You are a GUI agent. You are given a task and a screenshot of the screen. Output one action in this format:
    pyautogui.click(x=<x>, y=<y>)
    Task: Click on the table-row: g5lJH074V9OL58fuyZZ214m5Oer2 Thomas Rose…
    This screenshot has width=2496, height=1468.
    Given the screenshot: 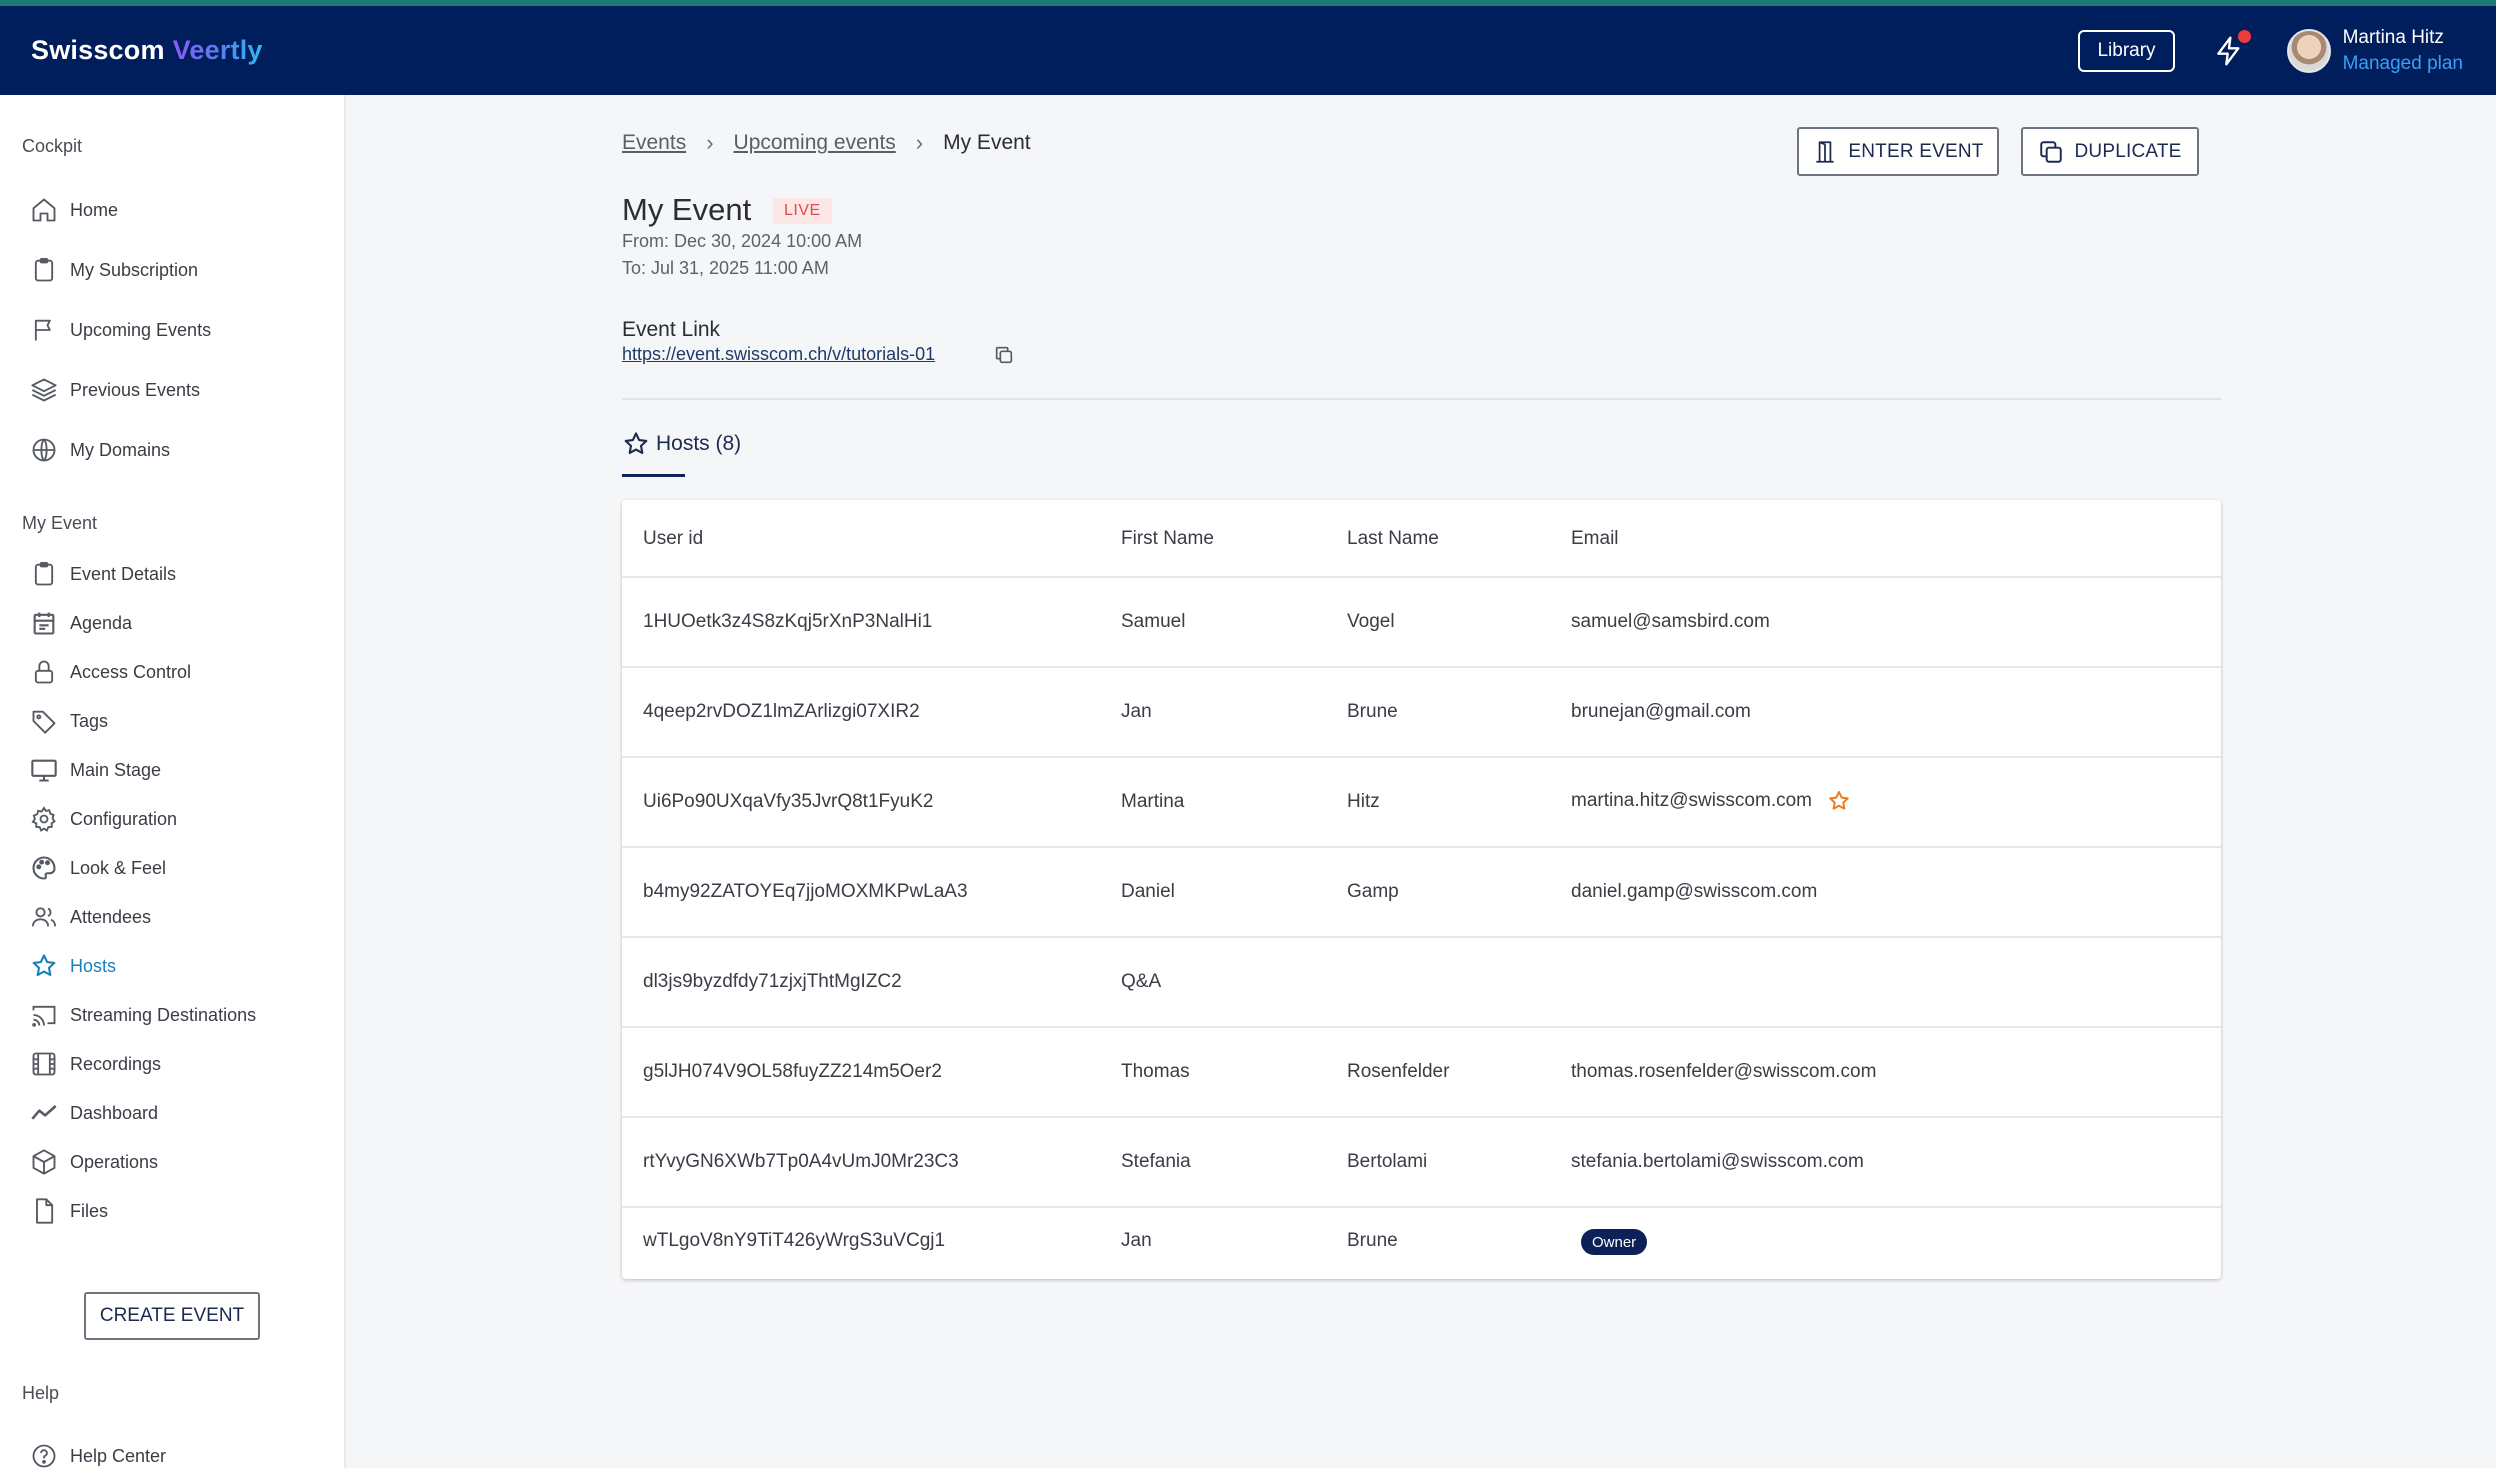 What is the action you would take?
    pyautogui.click(x=1421, y=1073)
    